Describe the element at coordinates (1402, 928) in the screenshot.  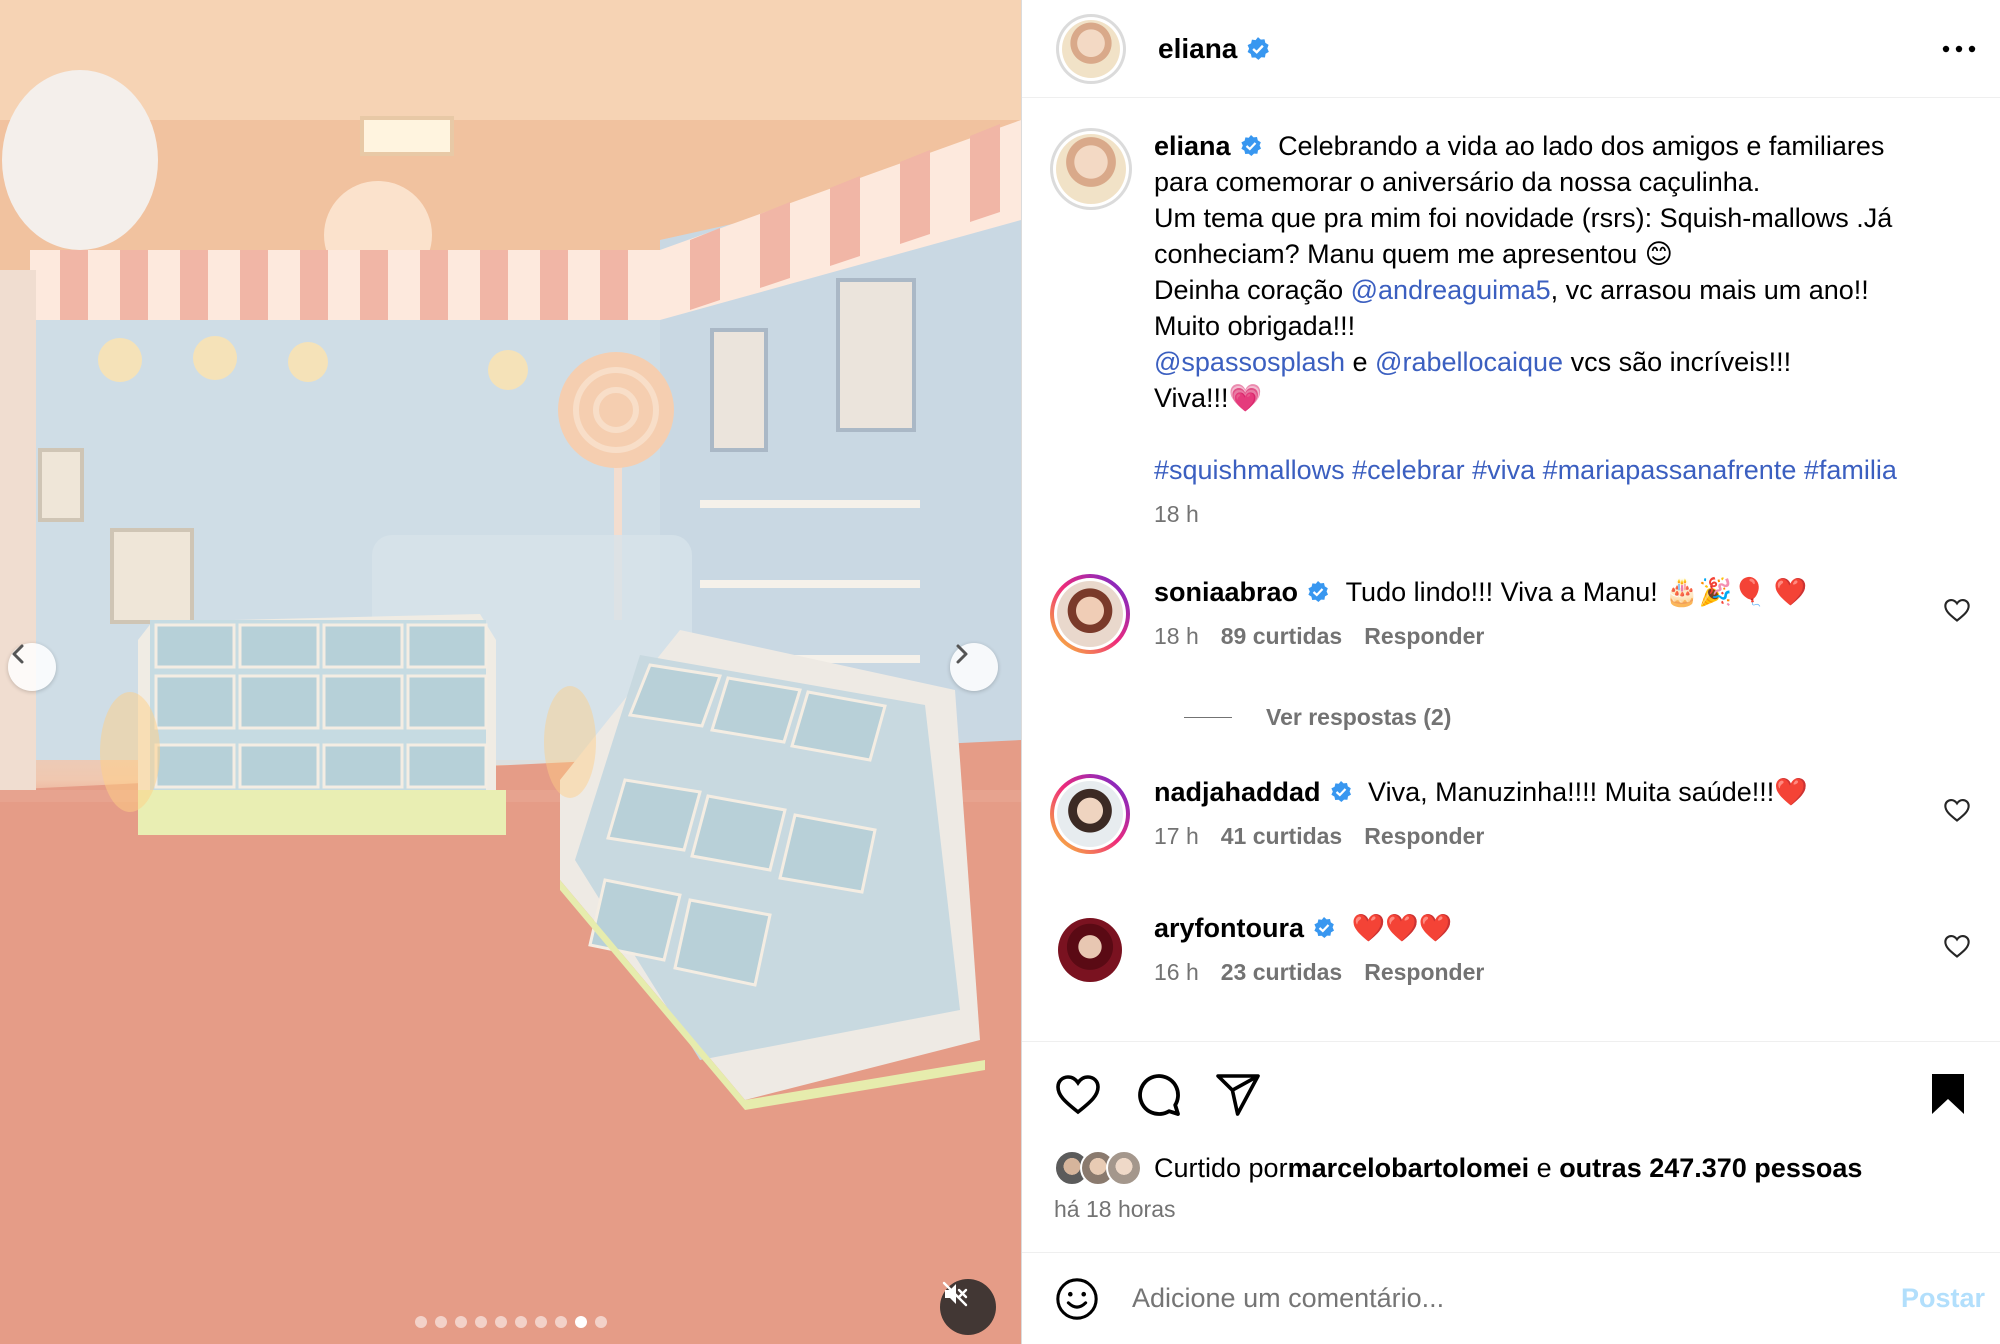
I see `comment-text: ❤️❤️❤️` at that location.